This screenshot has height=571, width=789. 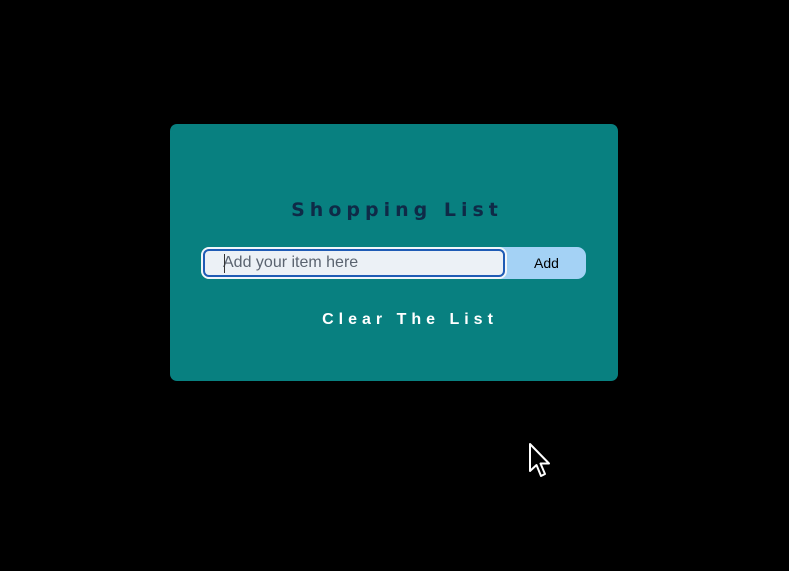 I want to click on page-title: Shopping List, so click(x=397, y=210).